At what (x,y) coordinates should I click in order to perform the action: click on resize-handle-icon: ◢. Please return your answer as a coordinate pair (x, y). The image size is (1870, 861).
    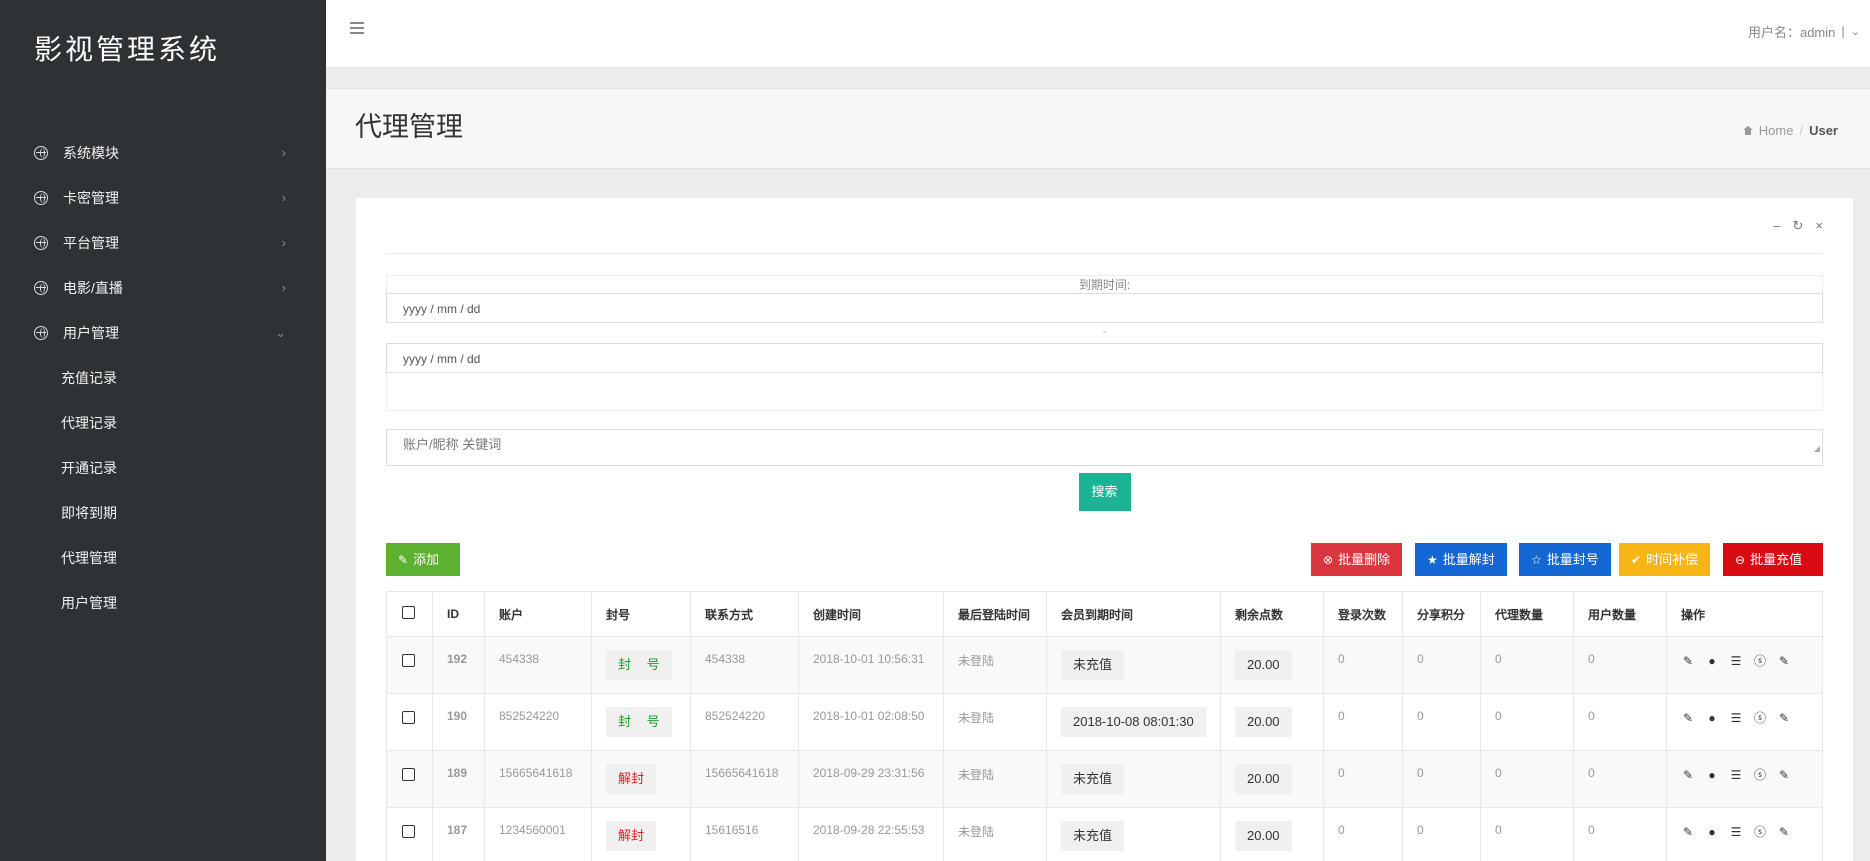
    Looking at the image, I should click on (1817, 449).